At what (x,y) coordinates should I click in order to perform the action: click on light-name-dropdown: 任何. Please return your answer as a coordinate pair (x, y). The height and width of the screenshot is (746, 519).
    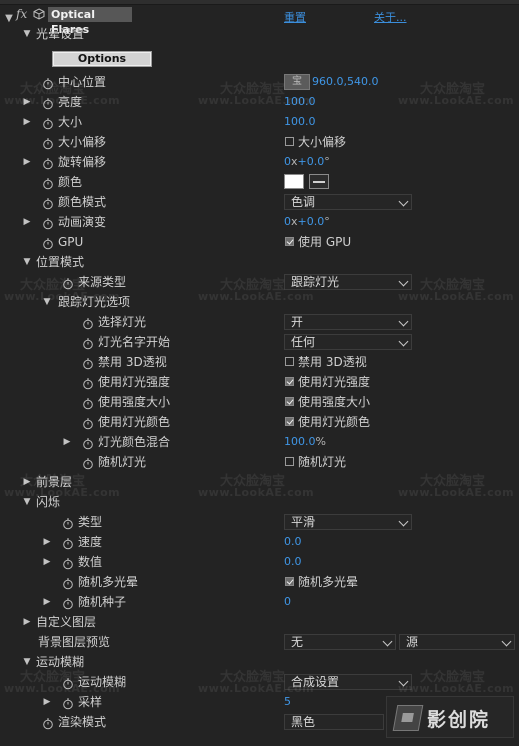
    Looking at the image, I should click on (348, 342).